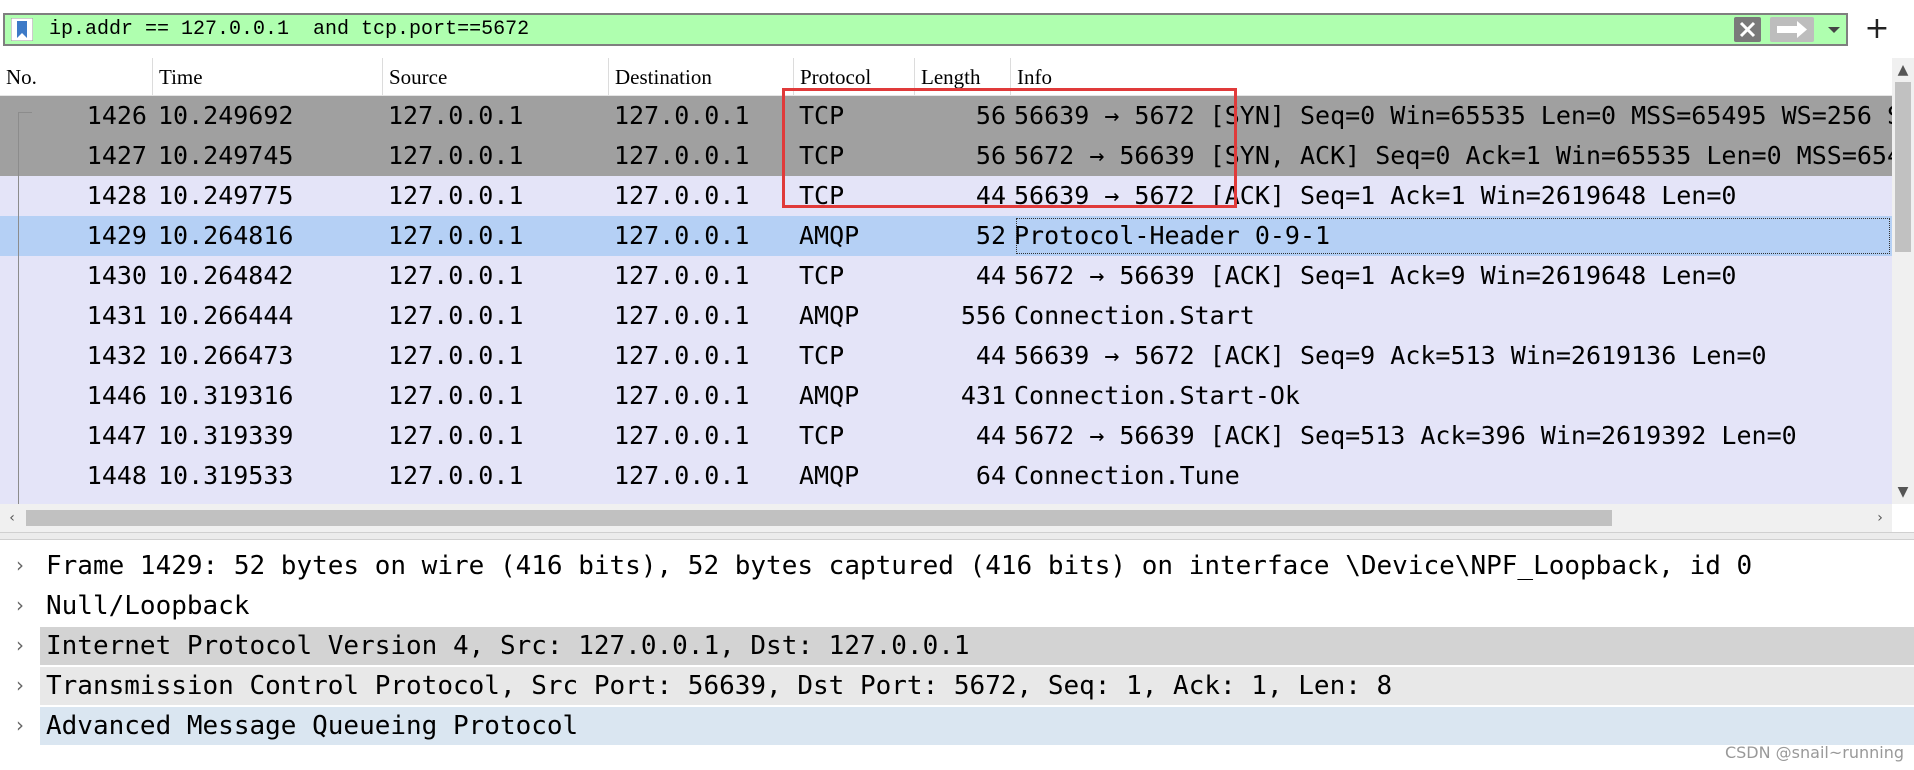 This screenshot has height=770, width=1914. I want to click on scroll-right-icon: ›, so click(1880, 518).